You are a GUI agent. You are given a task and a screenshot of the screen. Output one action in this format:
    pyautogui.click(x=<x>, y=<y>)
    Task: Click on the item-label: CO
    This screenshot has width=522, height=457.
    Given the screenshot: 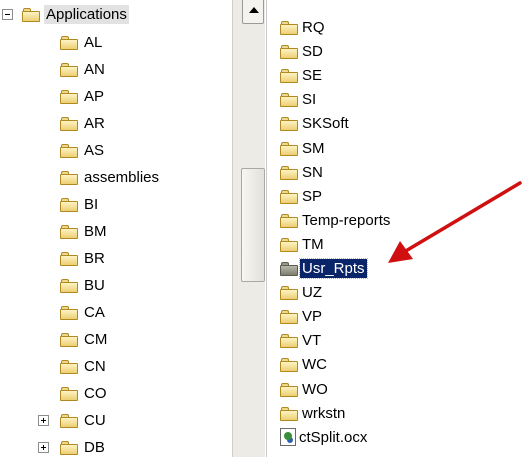 What is the action you would take?
    pyautogui.click(x=95, y=393)
    